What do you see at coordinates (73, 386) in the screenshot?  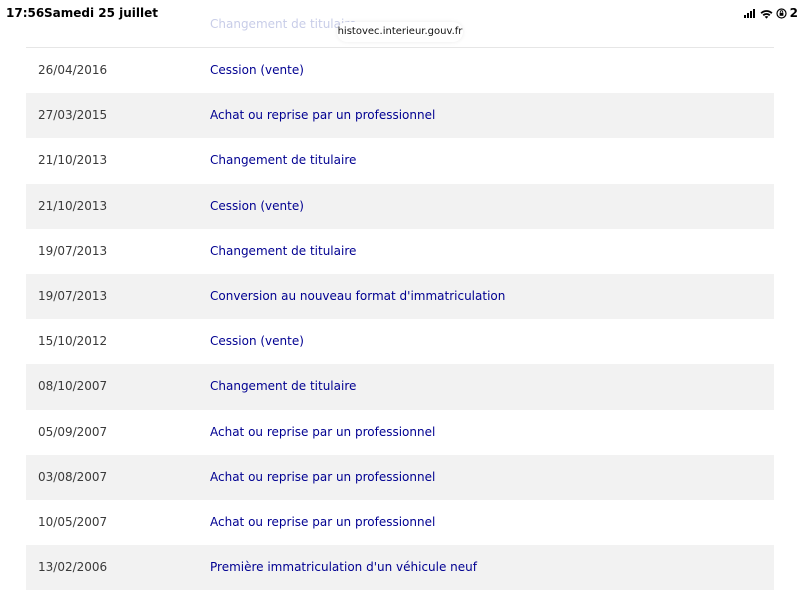 I see `event-date: 08/10/2007` at bounding box center [73, 386].